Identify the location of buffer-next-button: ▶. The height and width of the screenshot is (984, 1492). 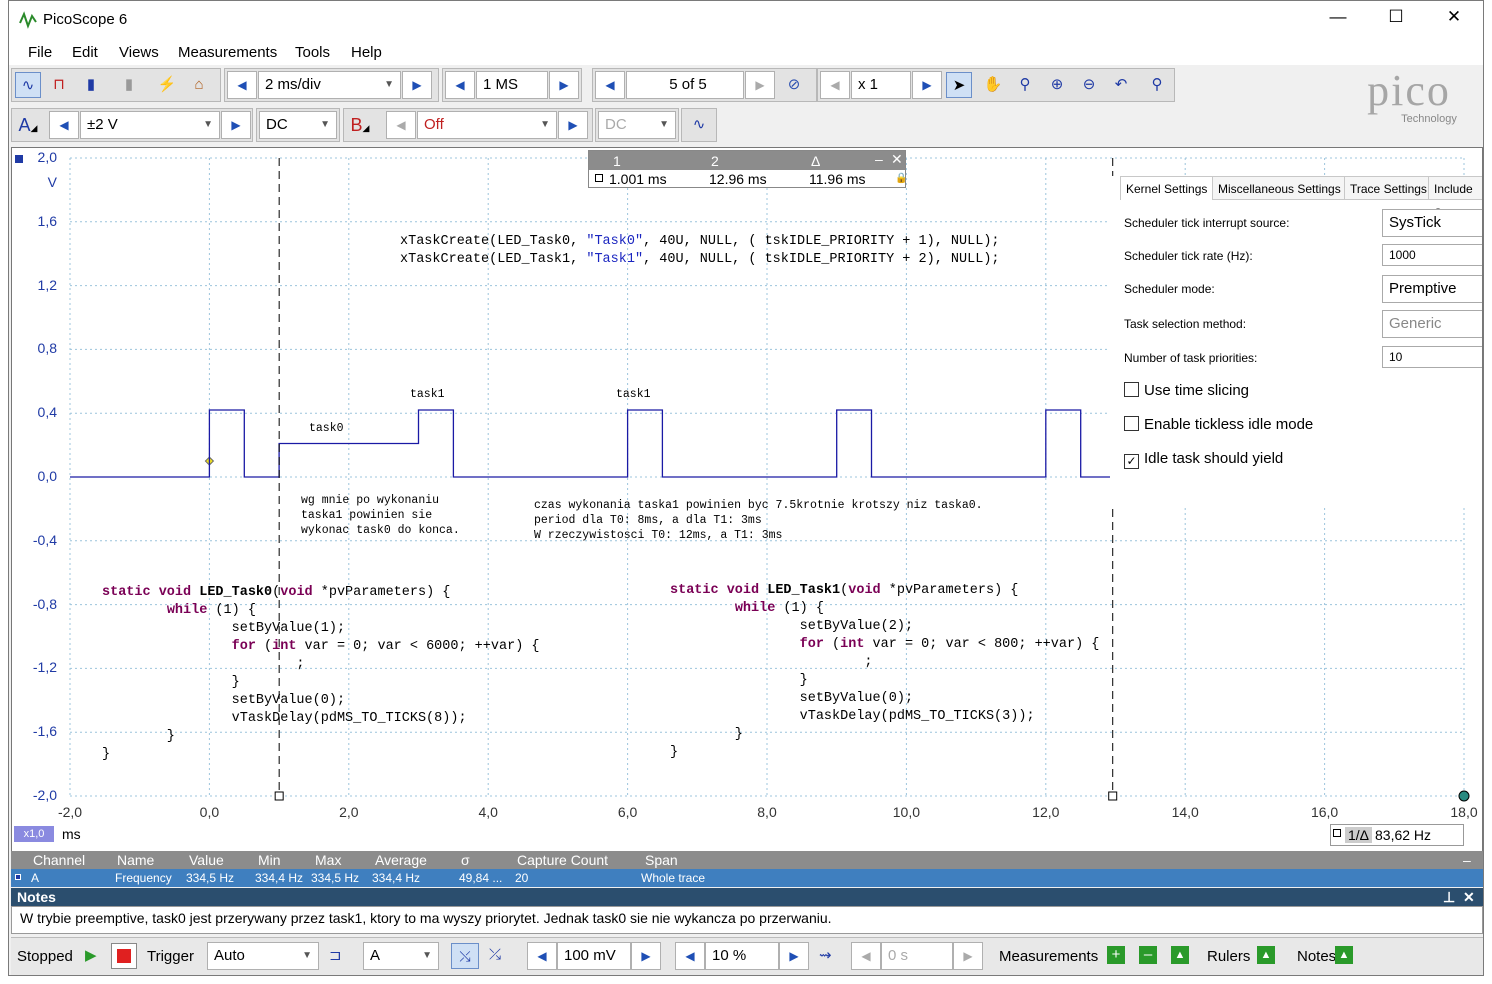
(760, 85).